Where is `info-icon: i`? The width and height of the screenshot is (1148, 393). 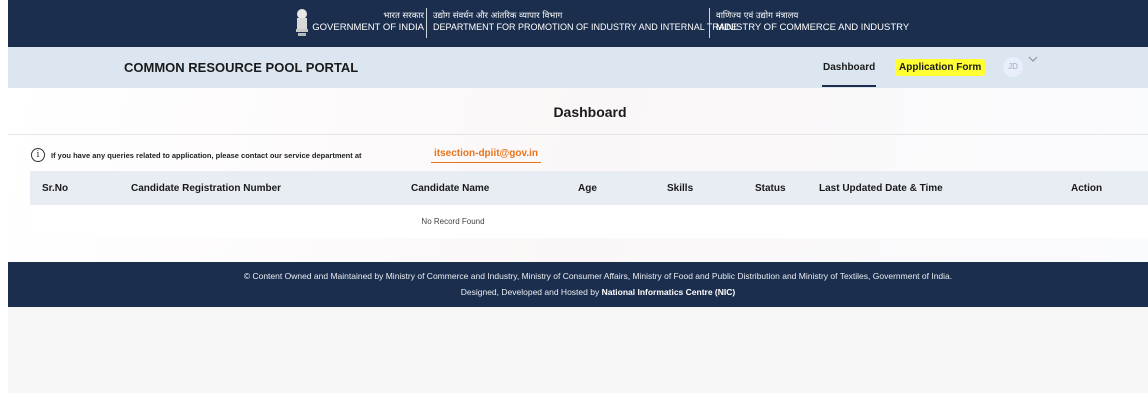
info-icon: i is located at coordinates (38, 155).